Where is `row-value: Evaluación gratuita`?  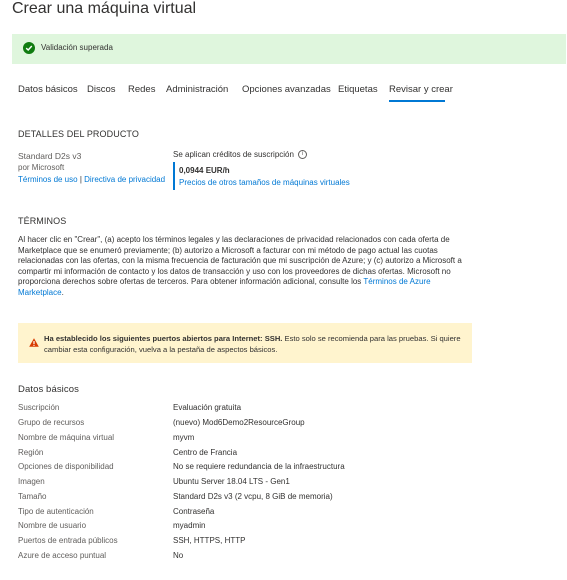
row-value: Evaluación gratuita is located at coordinates (207, 407).